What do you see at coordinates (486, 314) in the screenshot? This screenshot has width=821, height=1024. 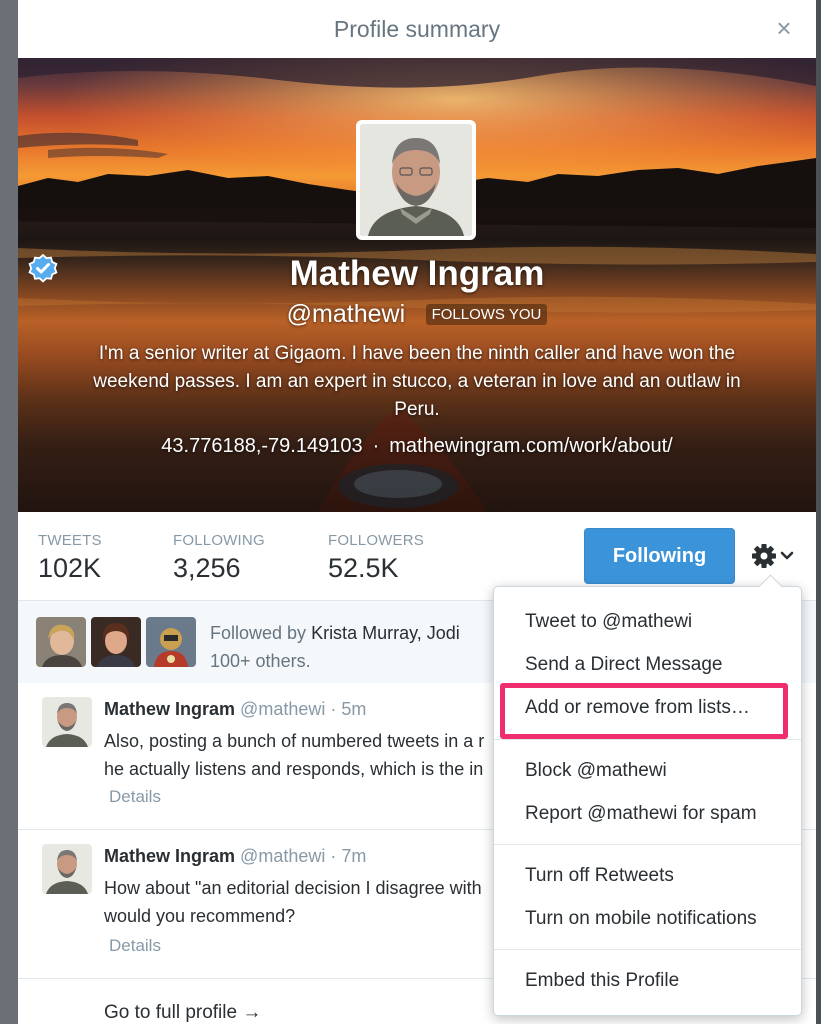 I see `follows-you-badge: FOLLOWS YOU` at bounding box center [486, 314].